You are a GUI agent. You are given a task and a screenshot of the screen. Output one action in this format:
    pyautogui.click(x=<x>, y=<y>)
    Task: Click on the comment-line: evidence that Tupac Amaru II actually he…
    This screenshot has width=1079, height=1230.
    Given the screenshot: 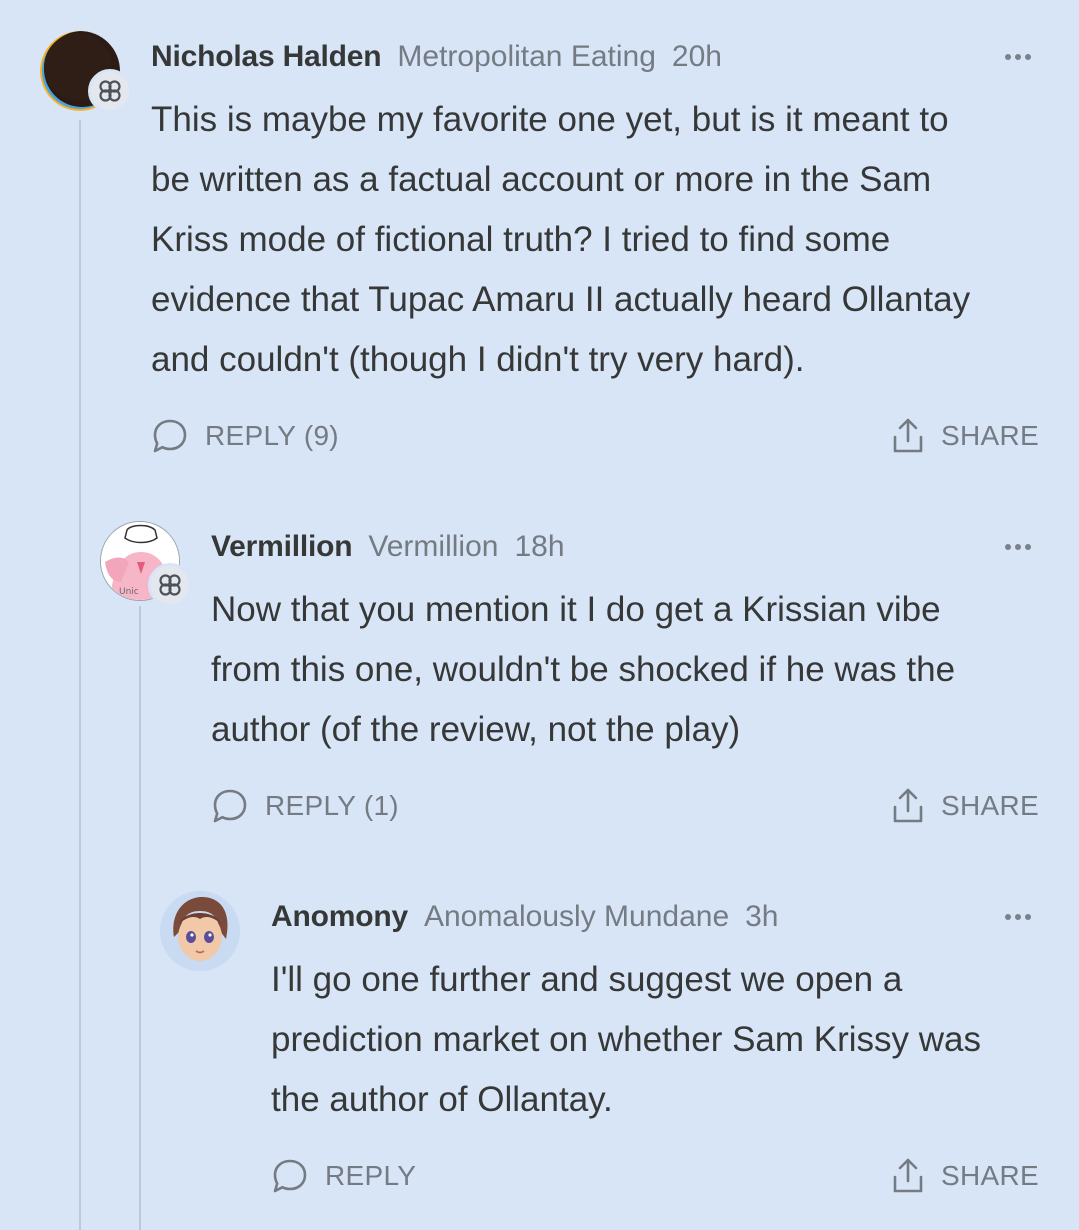 What is the action you would take?
    pyautogui.click(x=561, y=299)
    